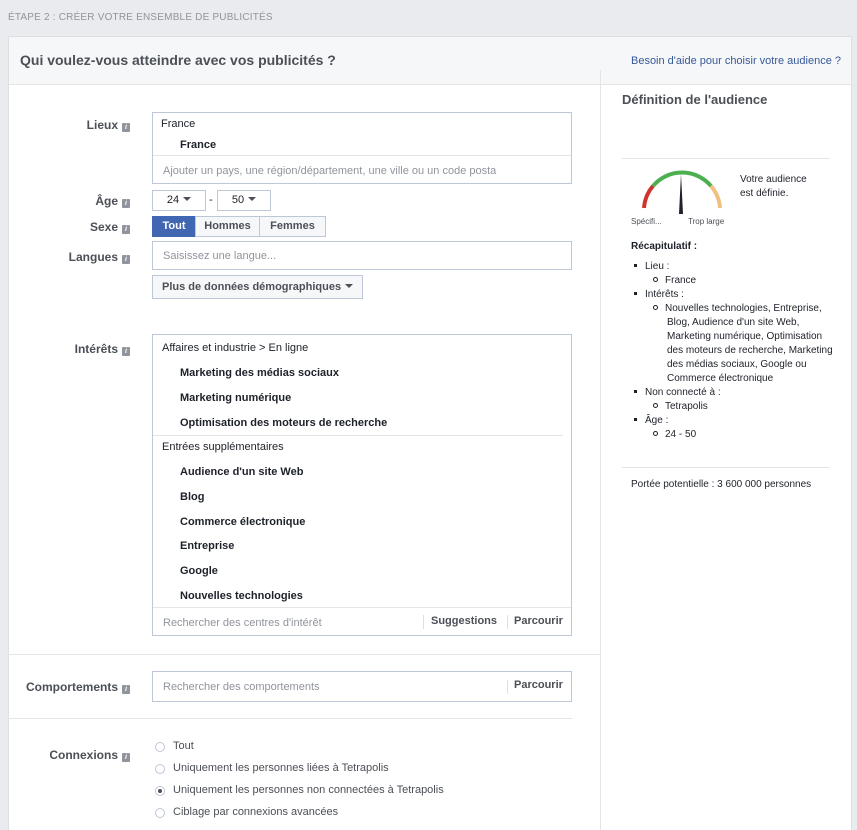 This screenshot has height=830, width=857. What do you see at coordinates (241, 596) in the screenshot?
I see `interest-item: Nouvelles technologies` at bounding box center [241, 596].